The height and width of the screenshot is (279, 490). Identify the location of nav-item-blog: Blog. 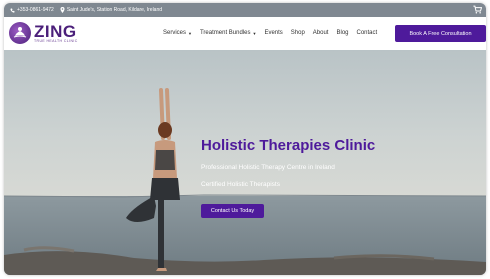
(342, 33).